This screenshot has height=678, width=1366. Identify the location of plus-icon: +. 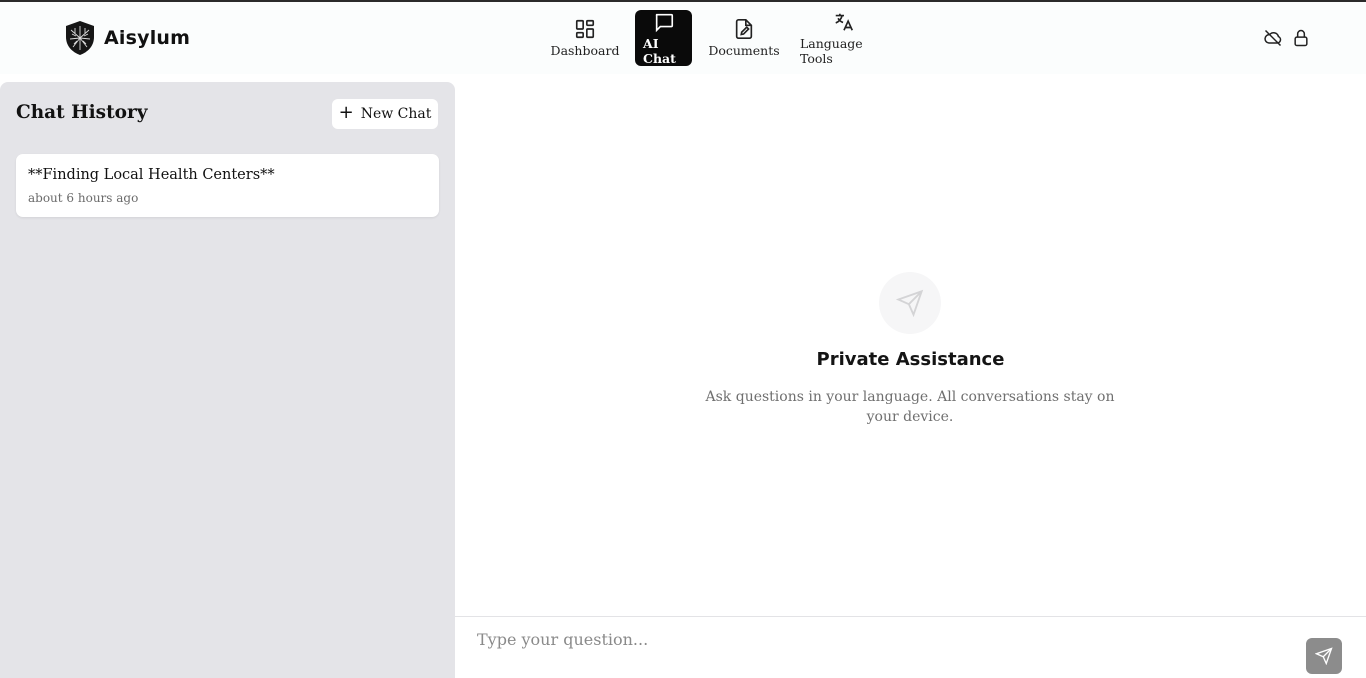
(346, 112).